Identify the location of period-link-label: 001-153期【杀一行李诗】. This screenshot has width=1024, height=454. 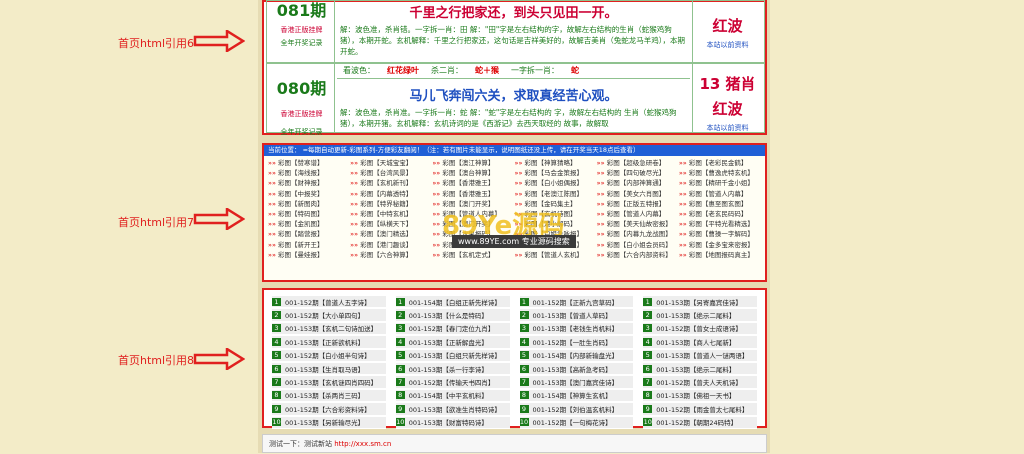
(448, 369).